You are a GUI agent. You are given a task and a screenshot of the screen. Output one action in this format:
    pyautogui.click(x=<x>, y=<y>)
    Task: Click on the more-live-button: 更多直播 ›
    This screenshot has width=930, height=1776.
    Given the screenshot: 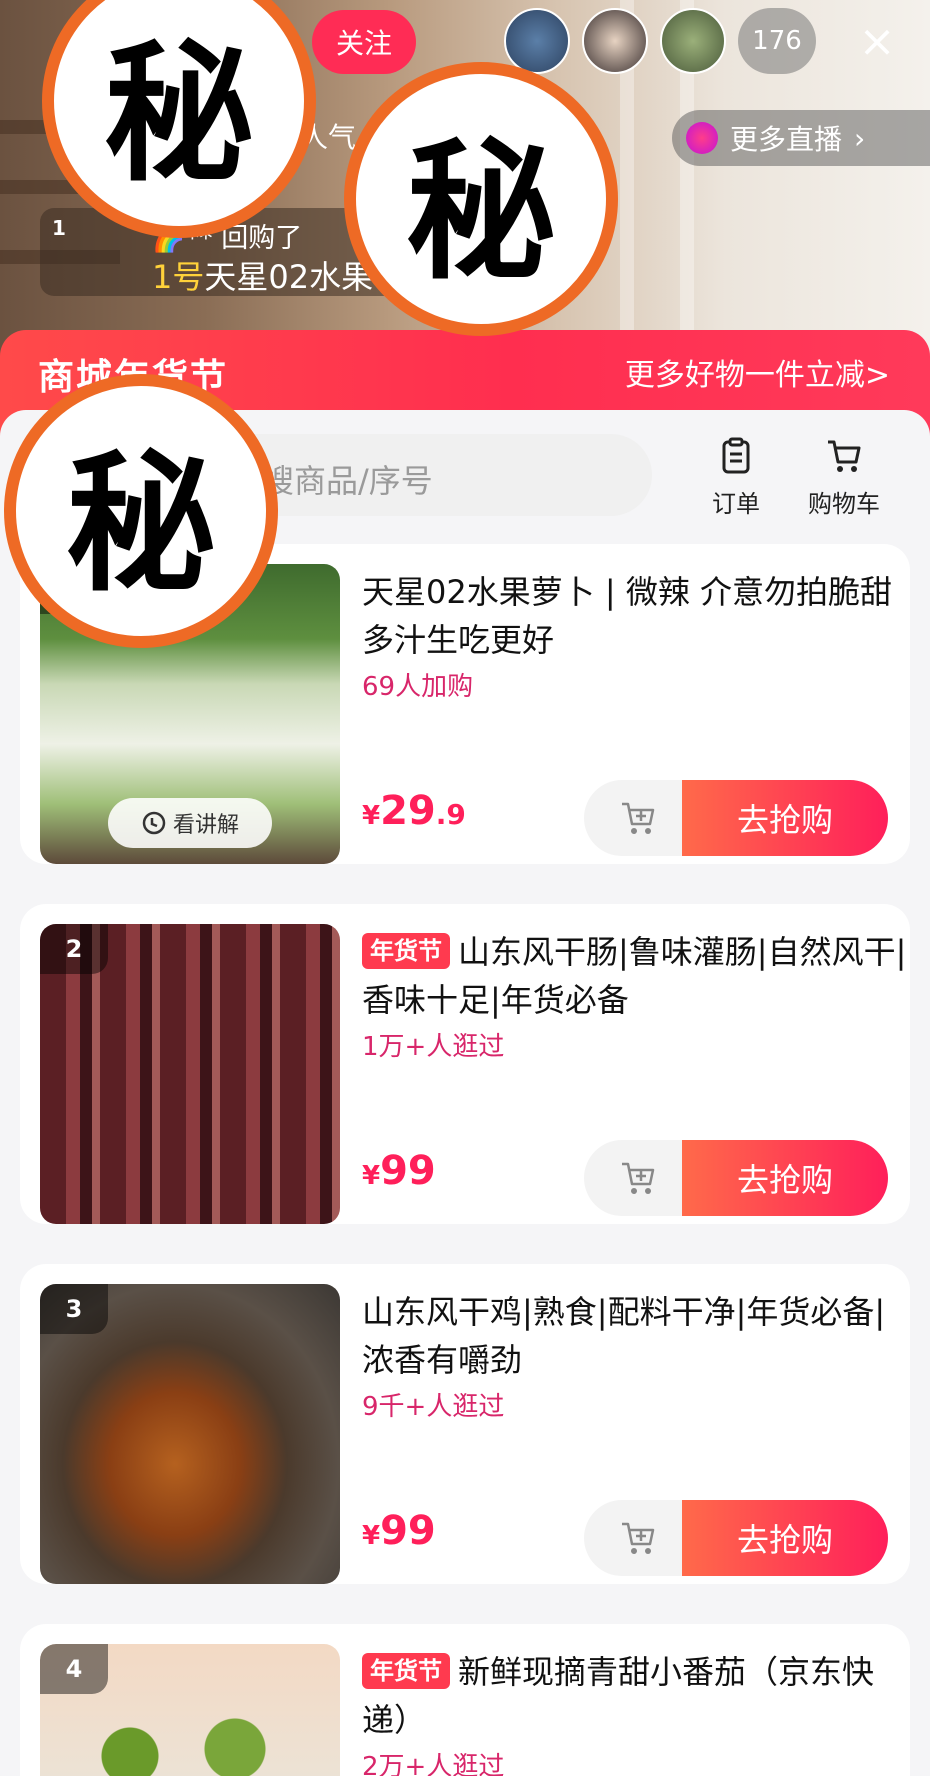 What is the action you would take?
    pyautogui.click(x=801, y=138)
    